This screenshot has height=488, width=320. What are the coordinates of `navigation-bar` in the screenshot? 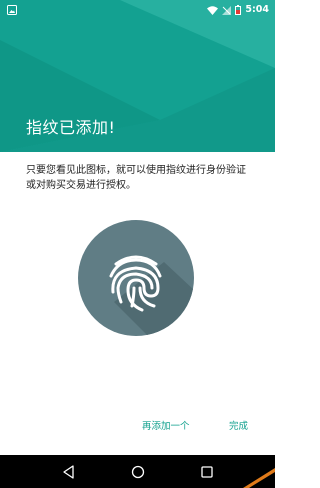 It's located at (137, 471).